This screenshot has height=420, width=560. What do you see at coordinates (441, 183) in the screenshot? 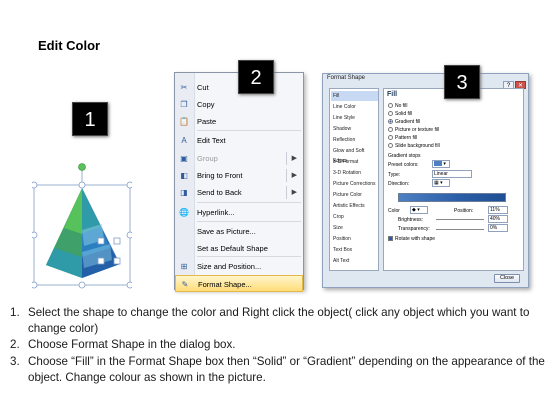
I see `direction-dropdown: ▦ ▾` at bounding box center [441, 183].